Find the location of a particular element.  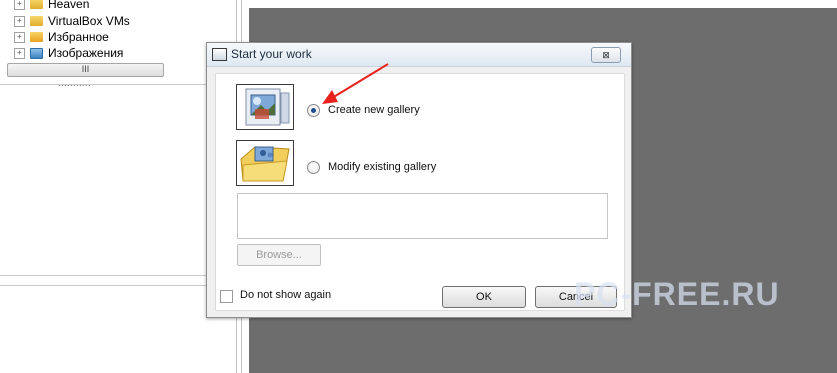

gallery-path-field is located at coordinates (422, 216).